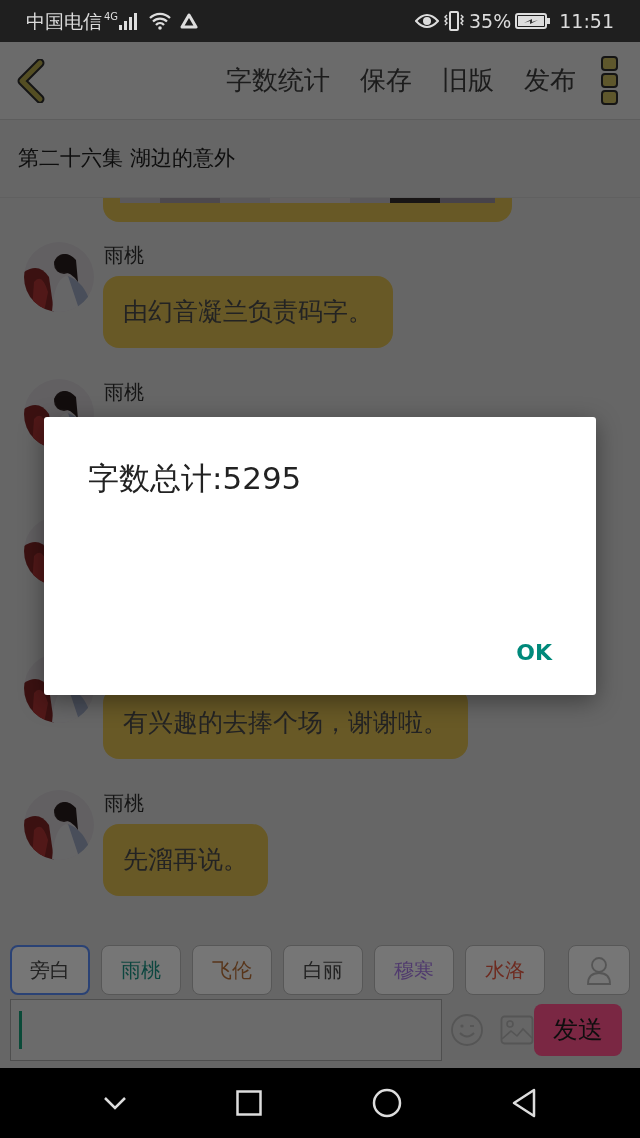 This screenshot has height=1138, width=640. I want to click on back-icon, so click(524, 1103).